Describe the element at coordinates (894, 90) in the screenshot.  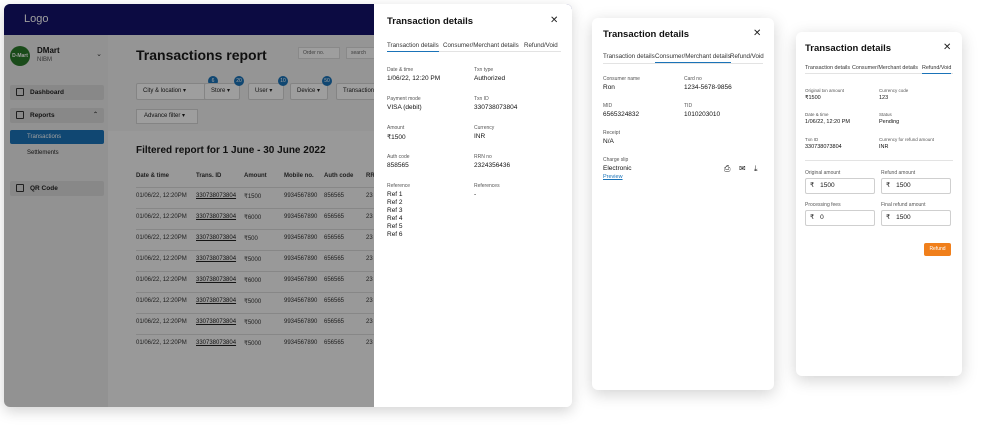
I see `field-label: Currency code` at that location.